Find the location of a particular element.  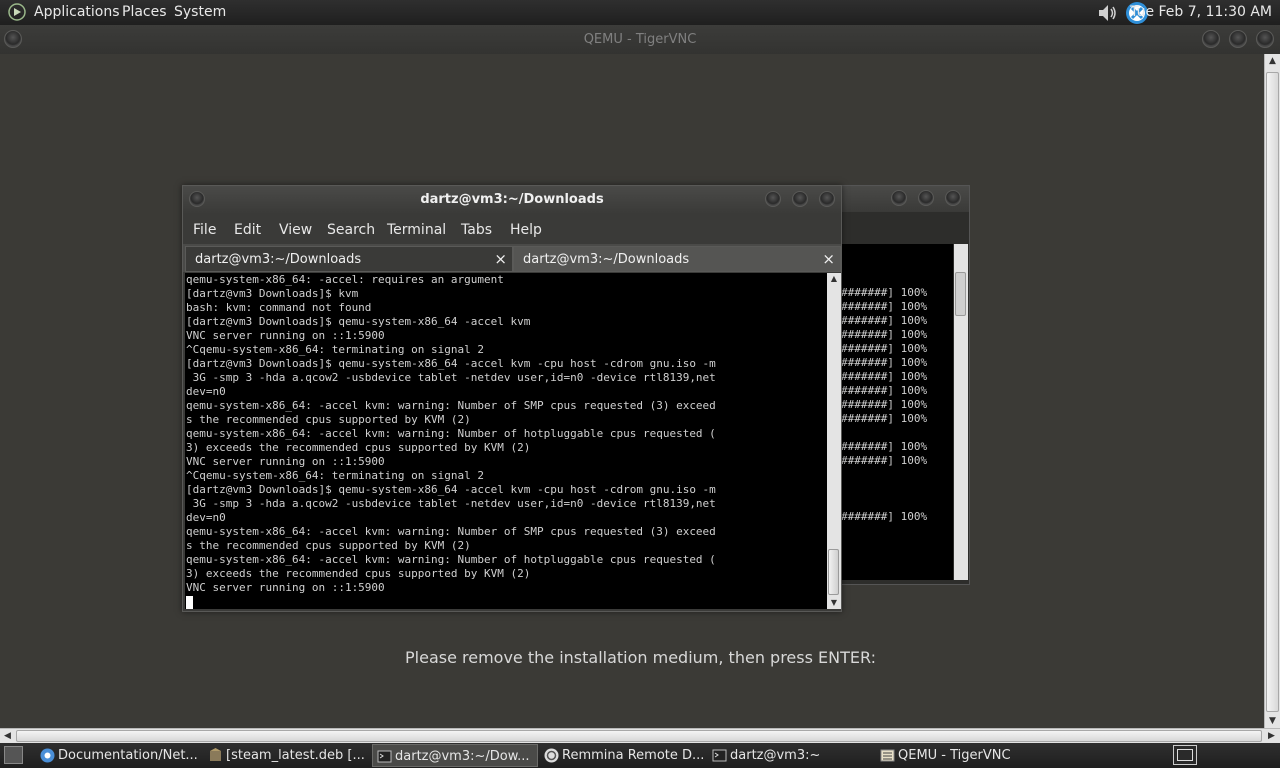

terminal-scroll-thumb is located at coordinates (833, 572).